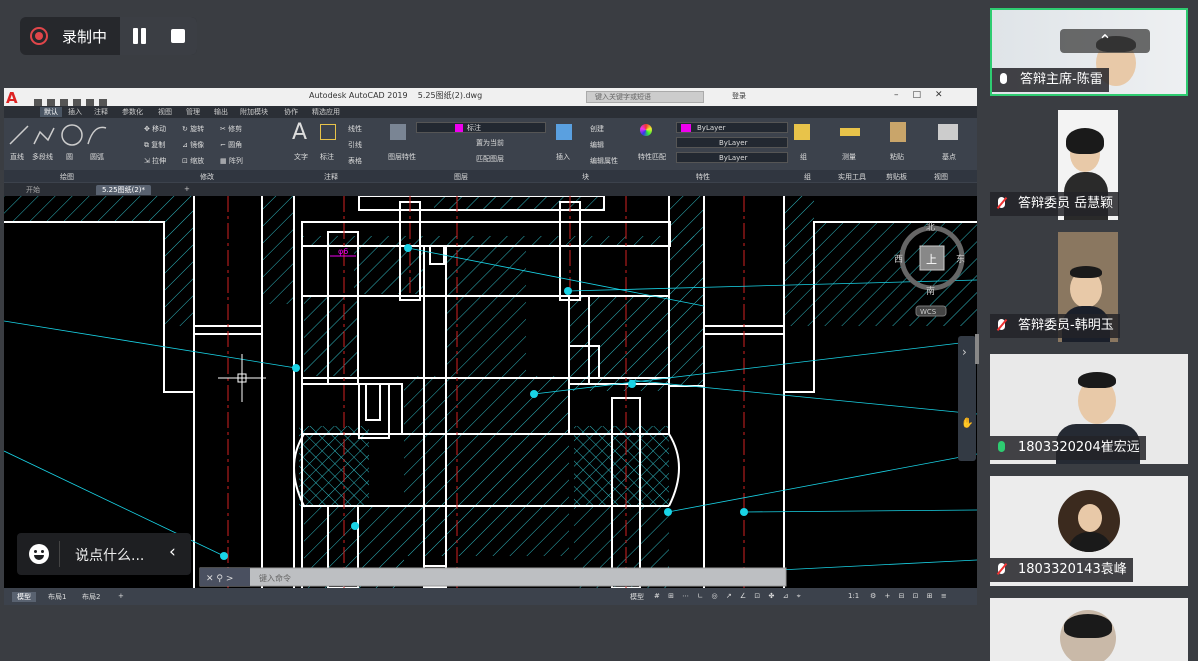  What do you see at coordinates (101, 112) in the screenshot?
I see `tab-annotate: 注释` at bounding box center [101, 112].